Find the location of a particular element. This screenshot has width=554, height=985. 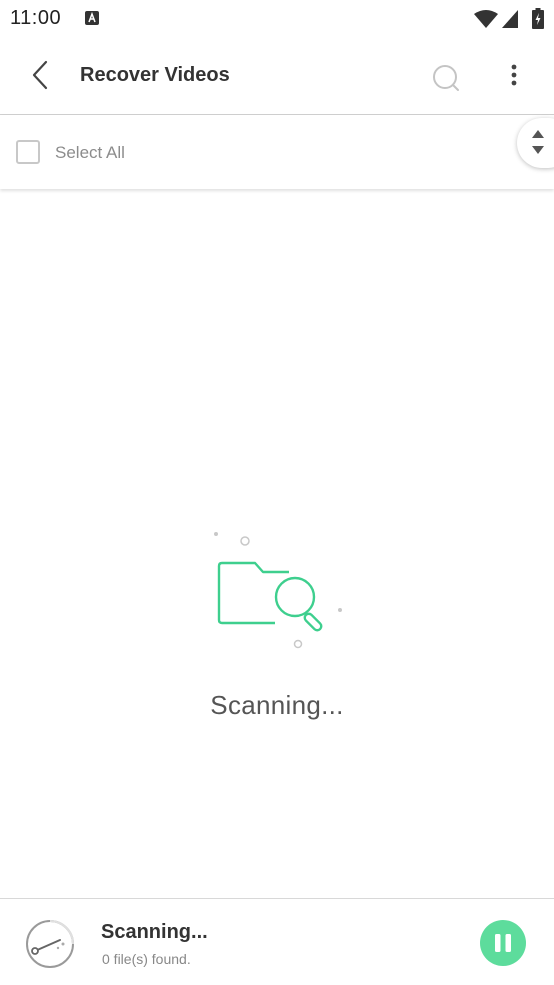

search-button is located at coordinates (446, 78).